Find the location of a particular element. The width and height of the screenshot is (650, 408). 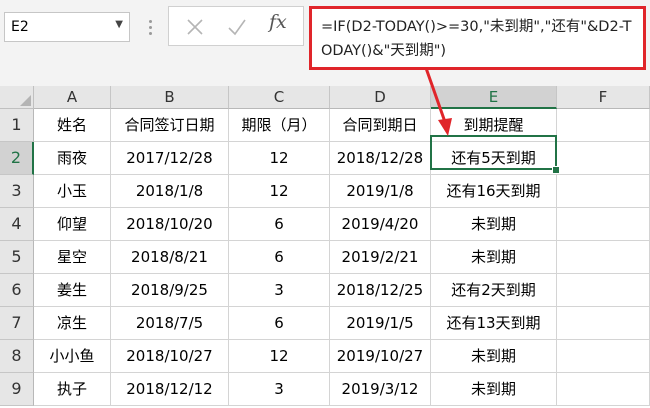

cell-f8 is located at coordinates (603, 356).